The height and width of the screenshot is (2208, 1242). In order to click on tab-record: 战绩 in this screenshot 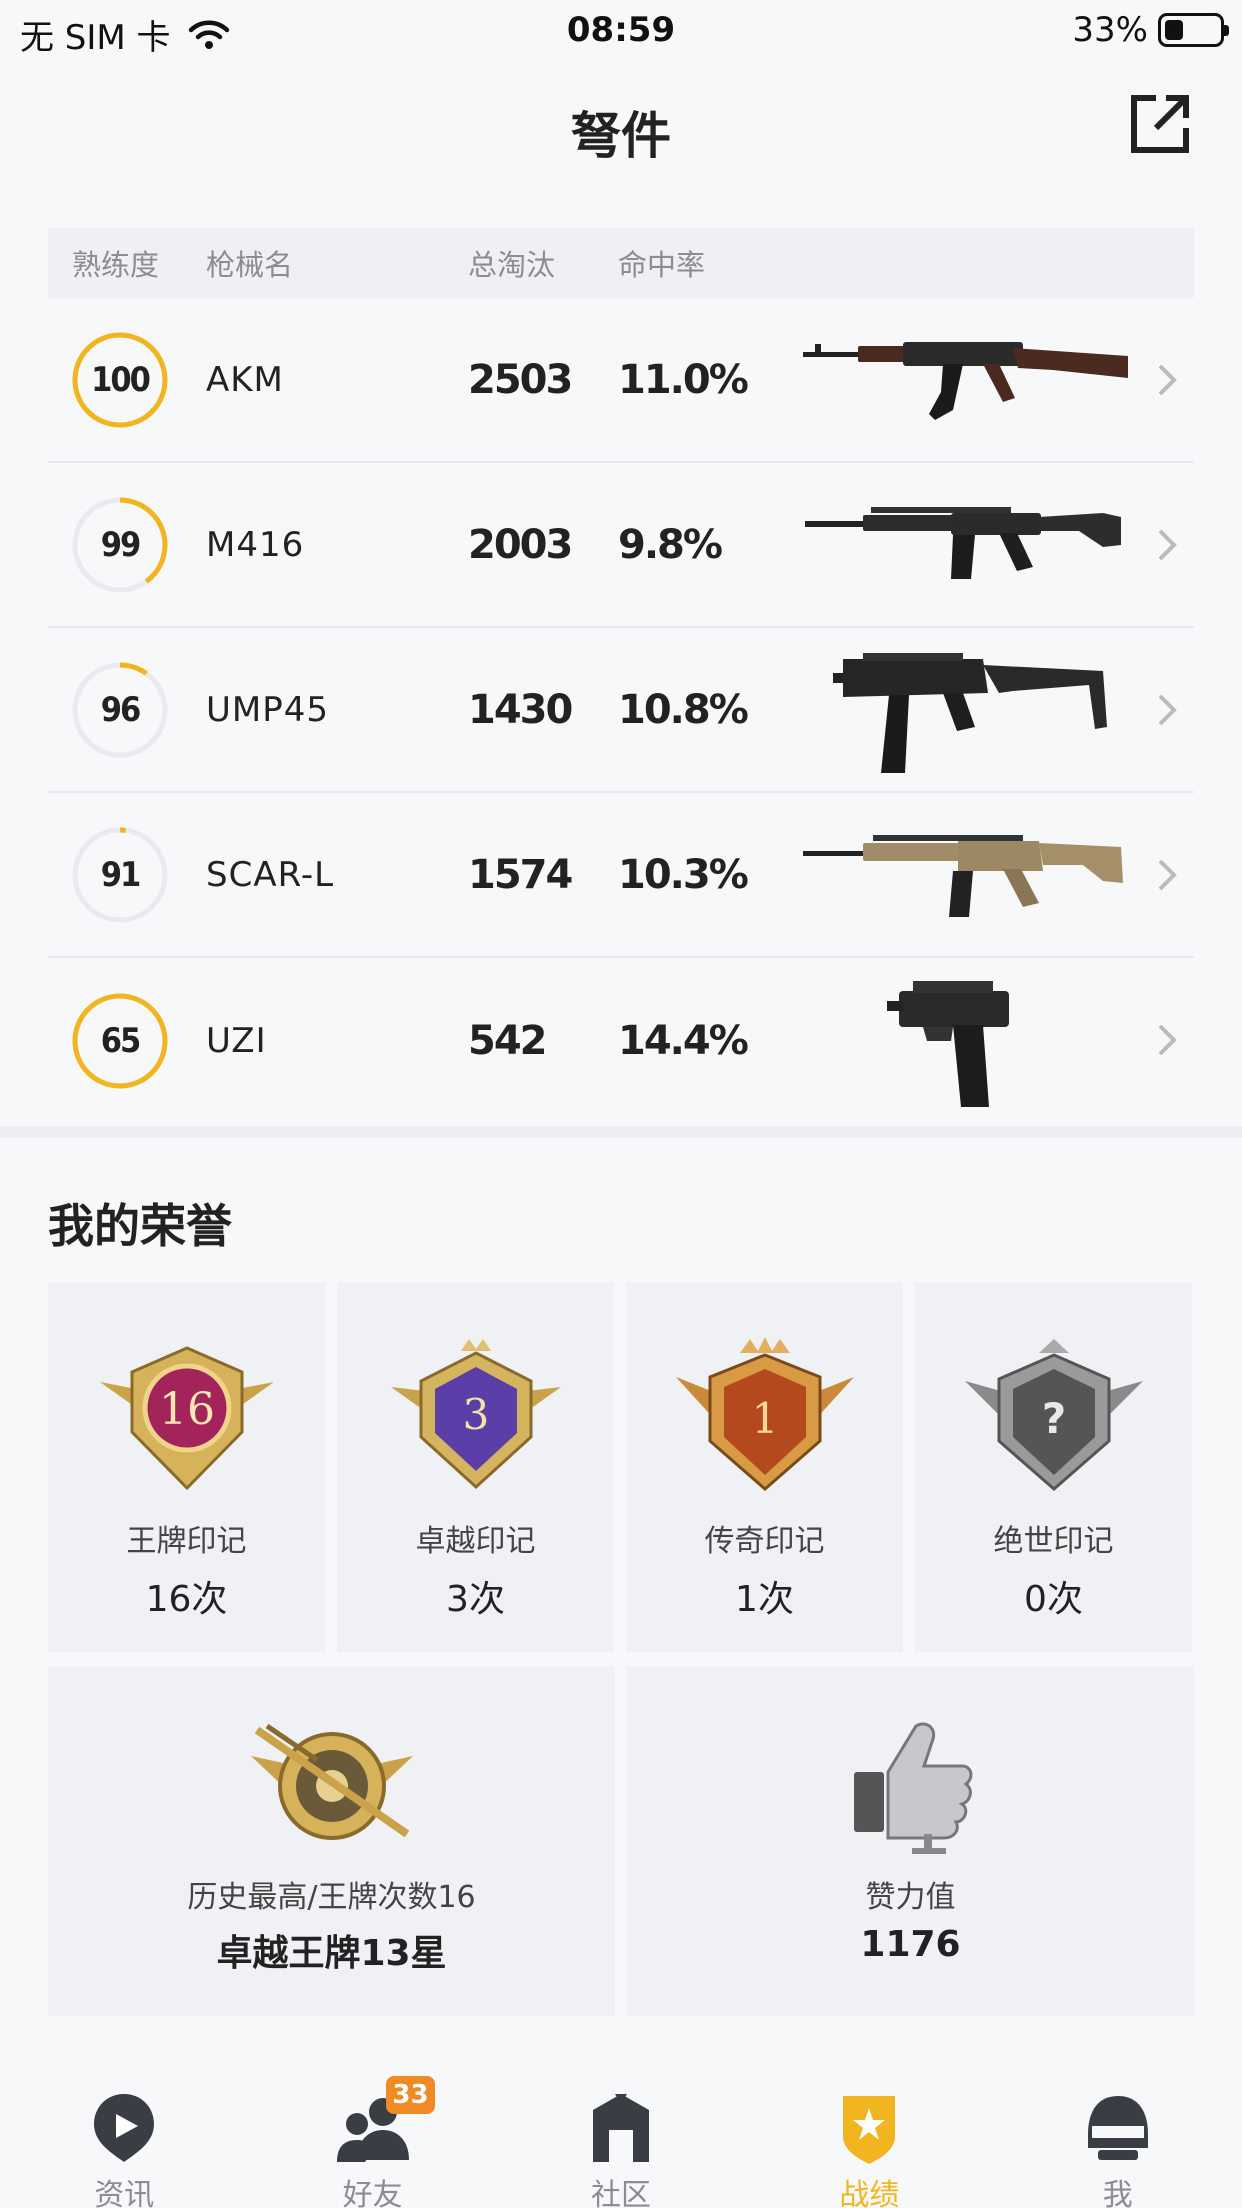, I will do `click(869, 2133)`.